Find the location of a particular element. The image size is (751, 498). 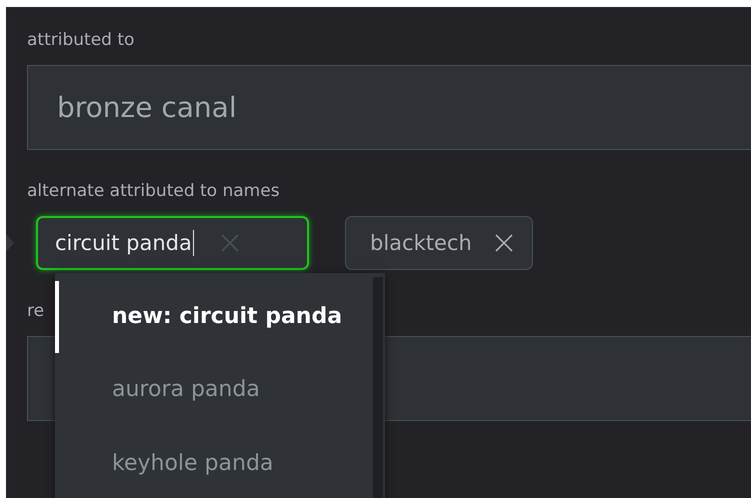

suggestion-item: keyhole panda is located at coordinates (212, 462).